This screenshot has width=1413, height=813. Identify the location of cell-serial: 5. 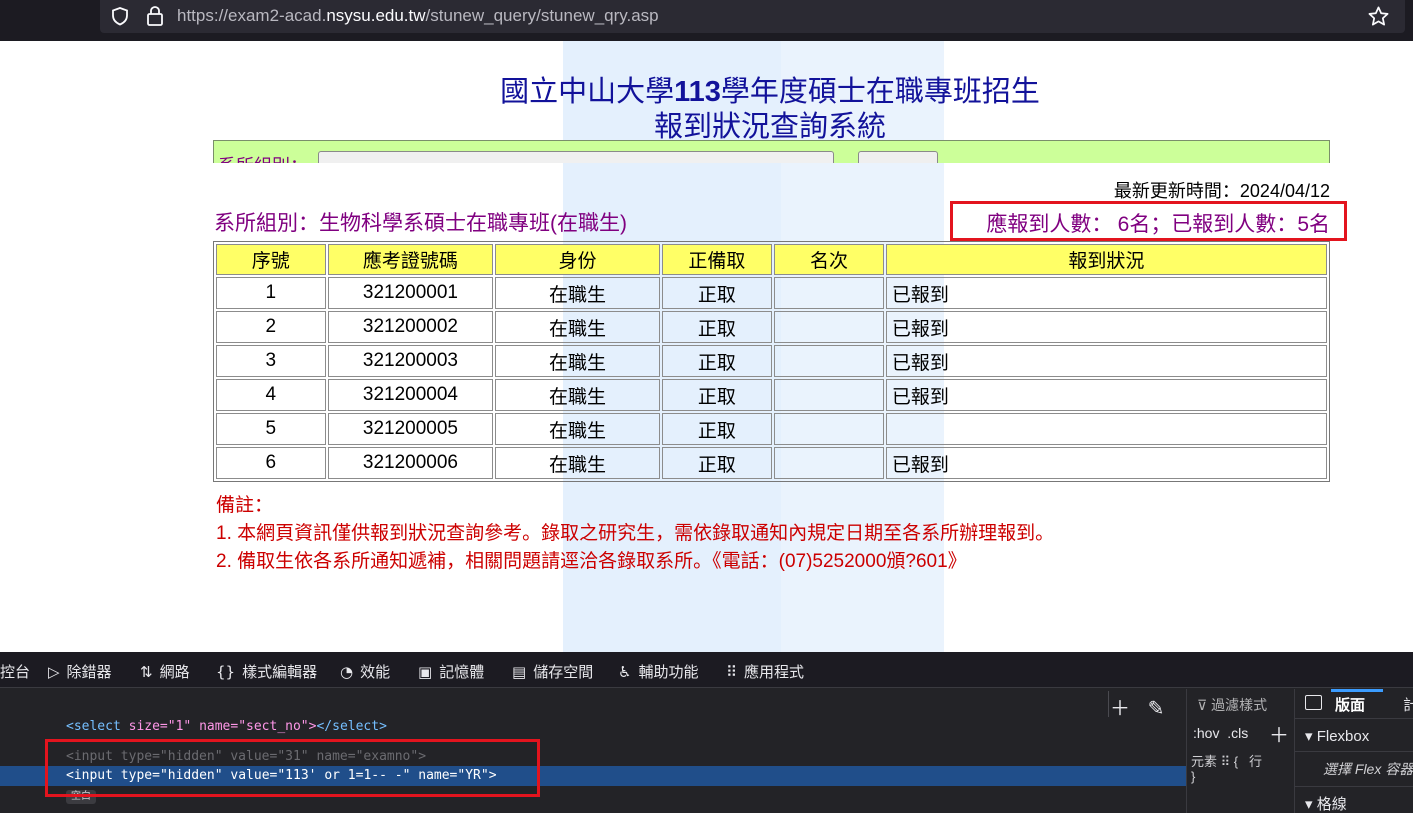
(271, 429).